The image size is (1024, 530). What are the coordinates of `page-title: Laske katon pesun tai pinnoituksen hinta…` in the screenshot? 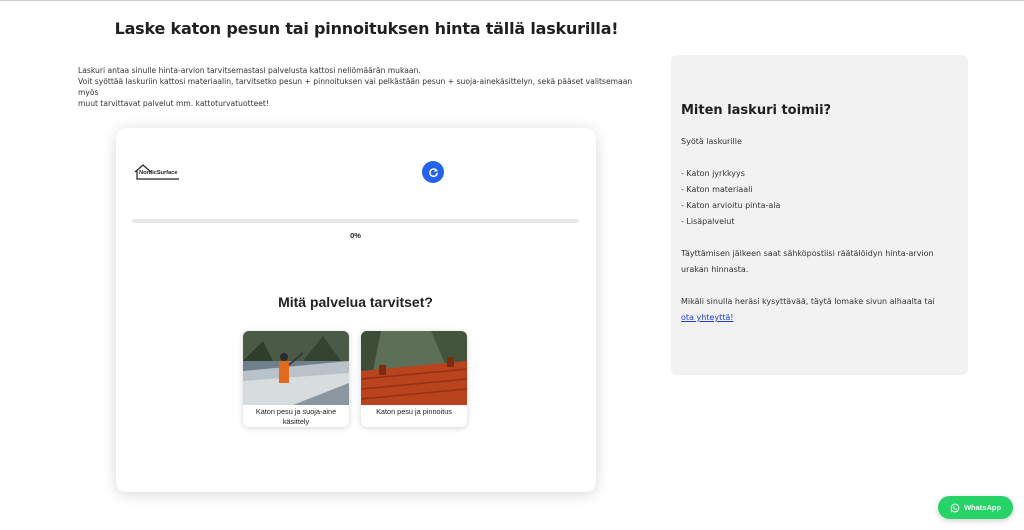 It's located at (366, 28).